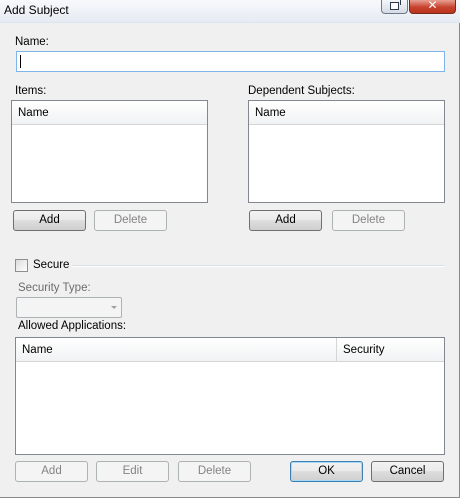  Describe the element at coordinates (176, 350) in the screenshot. I see `allowed-apps-name-column-header: Name` at that location.